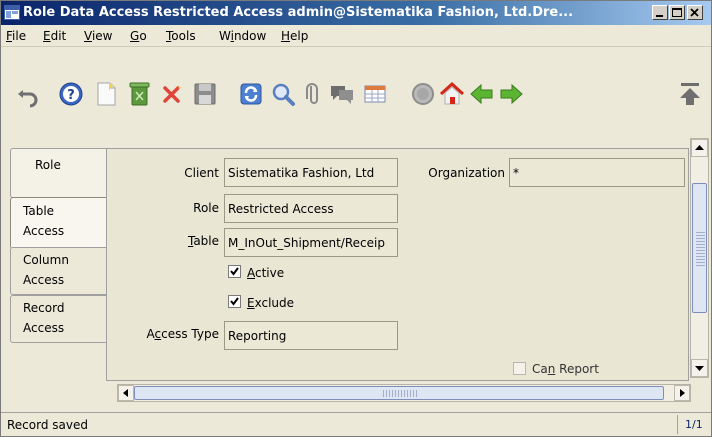  I want to click on previous-record-button, so click(482, 94).